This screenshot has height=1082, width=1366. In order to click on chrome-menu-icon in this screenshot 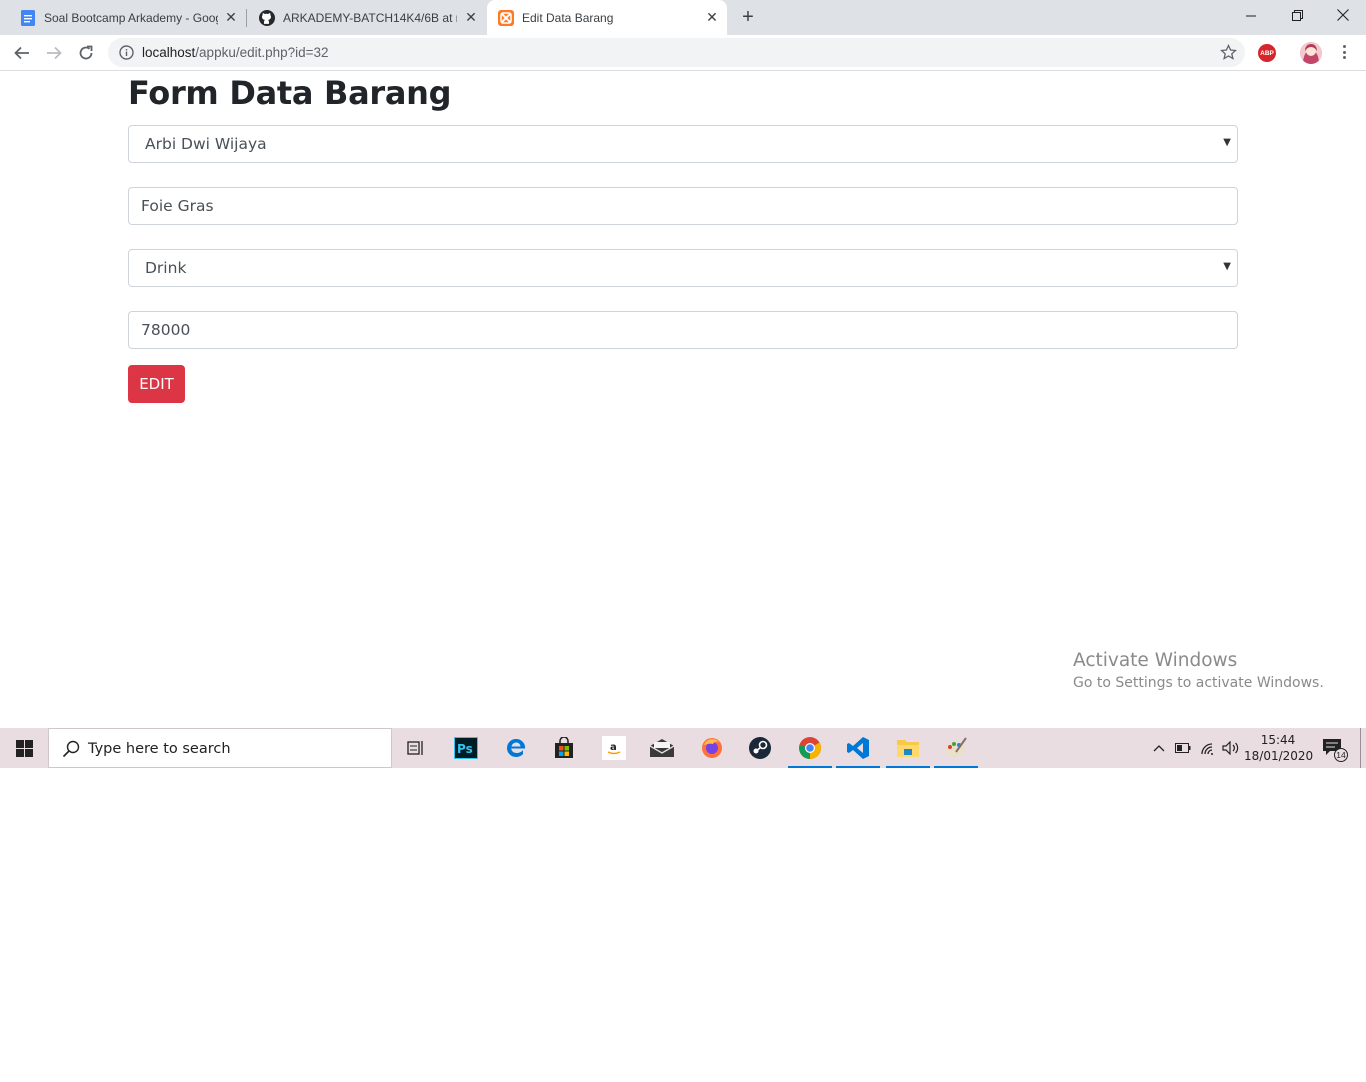, I will do `click(1344, 52)`.